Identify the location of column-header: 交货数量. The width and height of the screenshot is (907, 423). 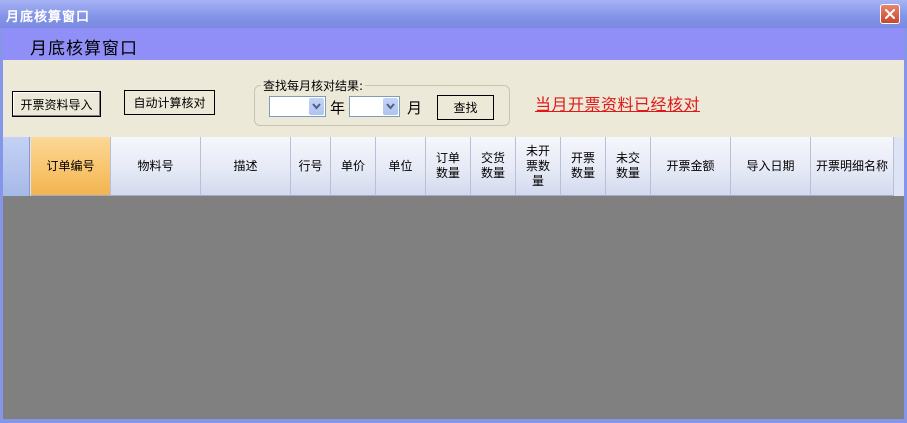
(493, 166).